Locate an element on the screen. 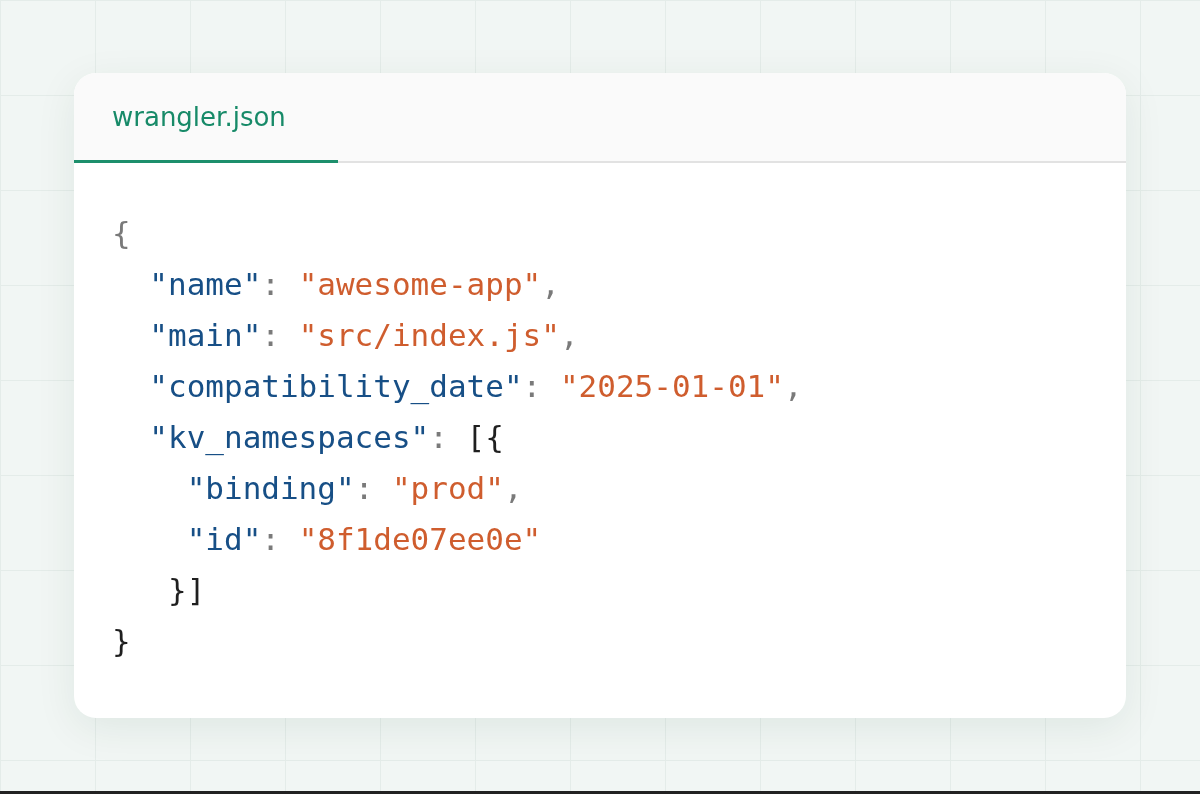 This screenshot has width=1200, height=794. code-line: { is located at coordinates (122, 233).